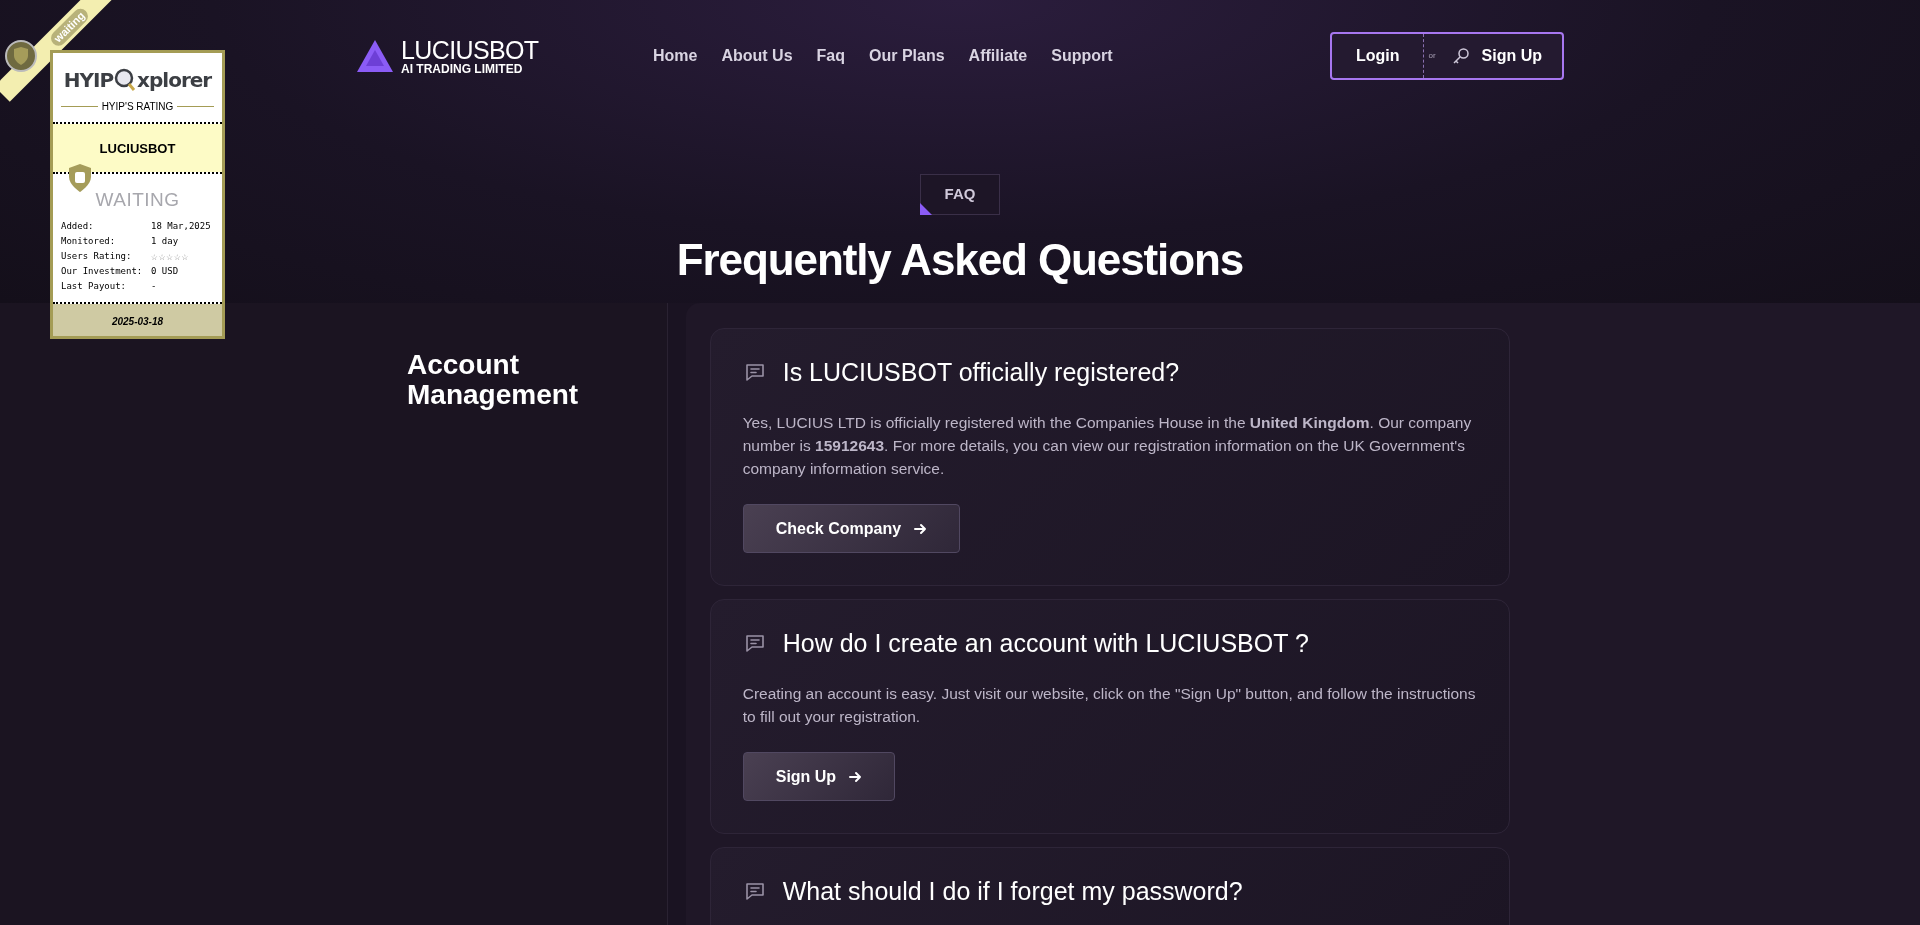 This screenshot has width=1920, height=925. I want to click on action-button: Sign Up, so click(819, 776).